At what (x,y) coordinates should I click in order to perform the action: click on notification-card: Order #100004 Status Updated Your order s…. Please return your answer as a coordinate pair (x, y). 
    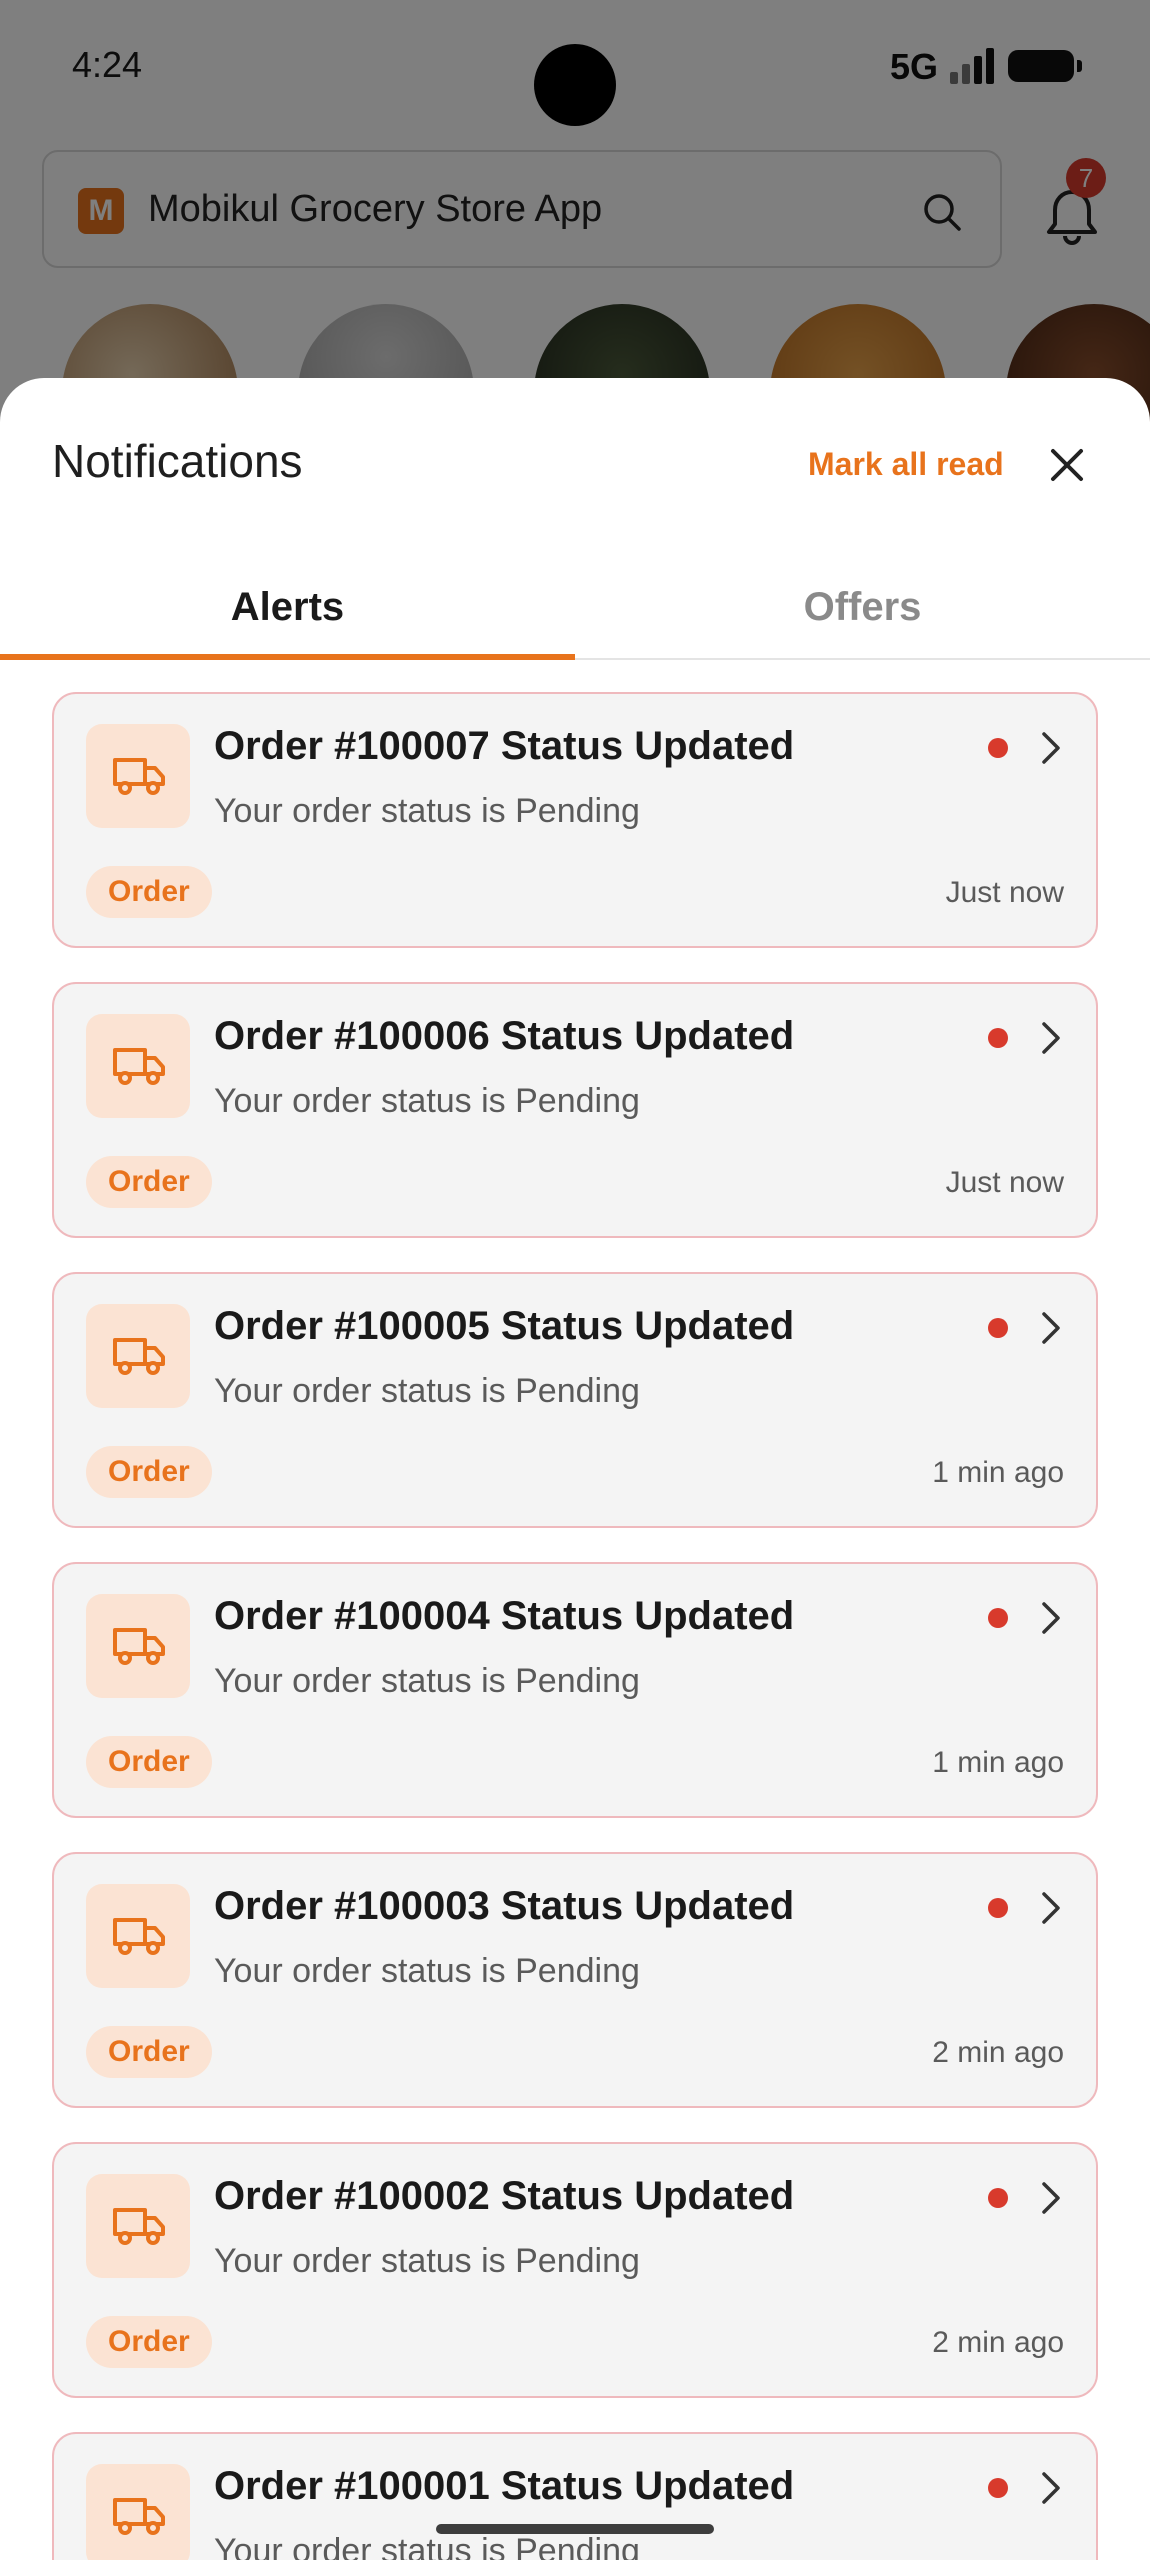
    Looking at the image, I should click on (575, 1690).